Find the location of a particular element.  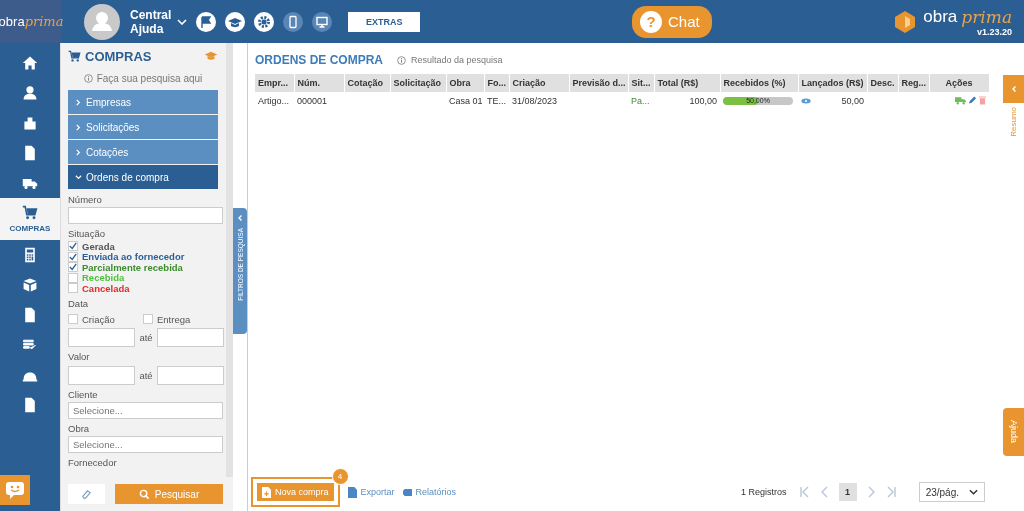

document-icon is located at coordinates (30, 405).